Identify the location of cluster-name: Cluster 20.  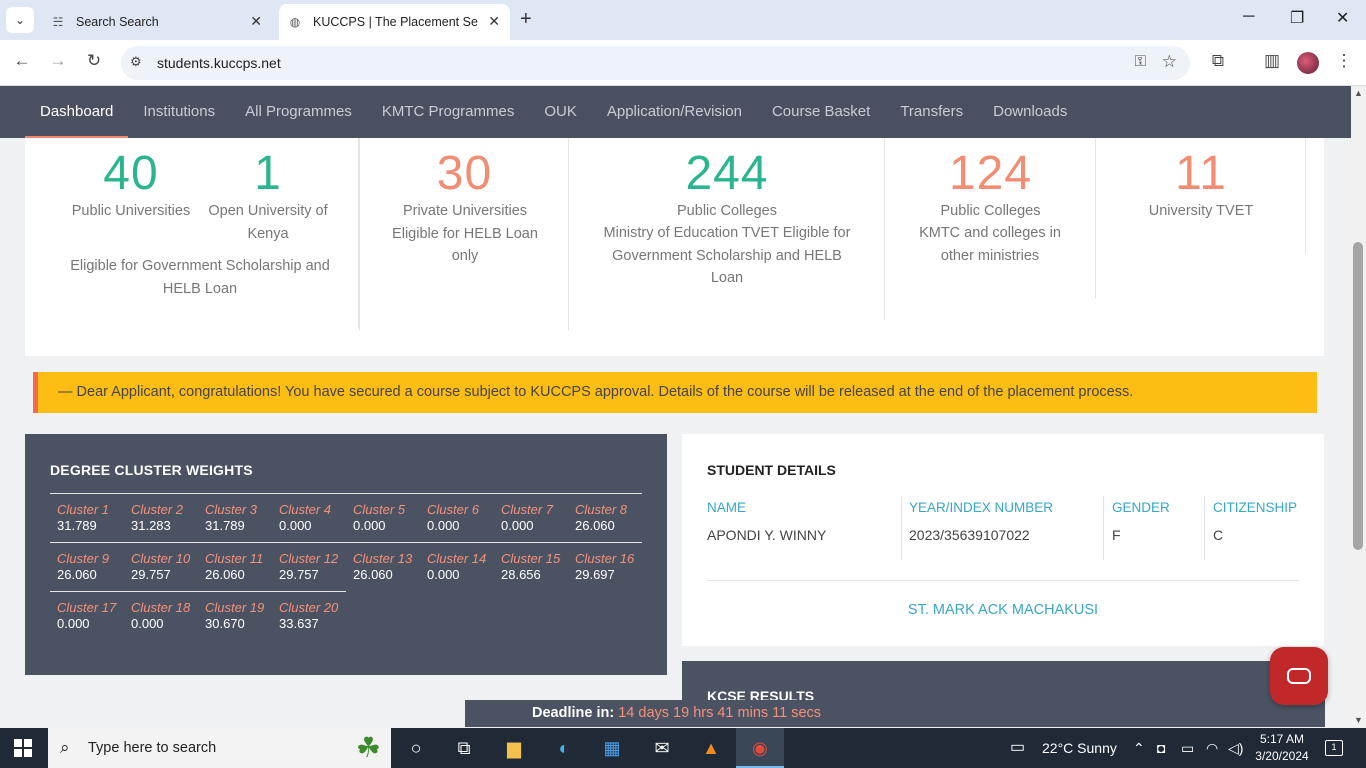
(309, 607).